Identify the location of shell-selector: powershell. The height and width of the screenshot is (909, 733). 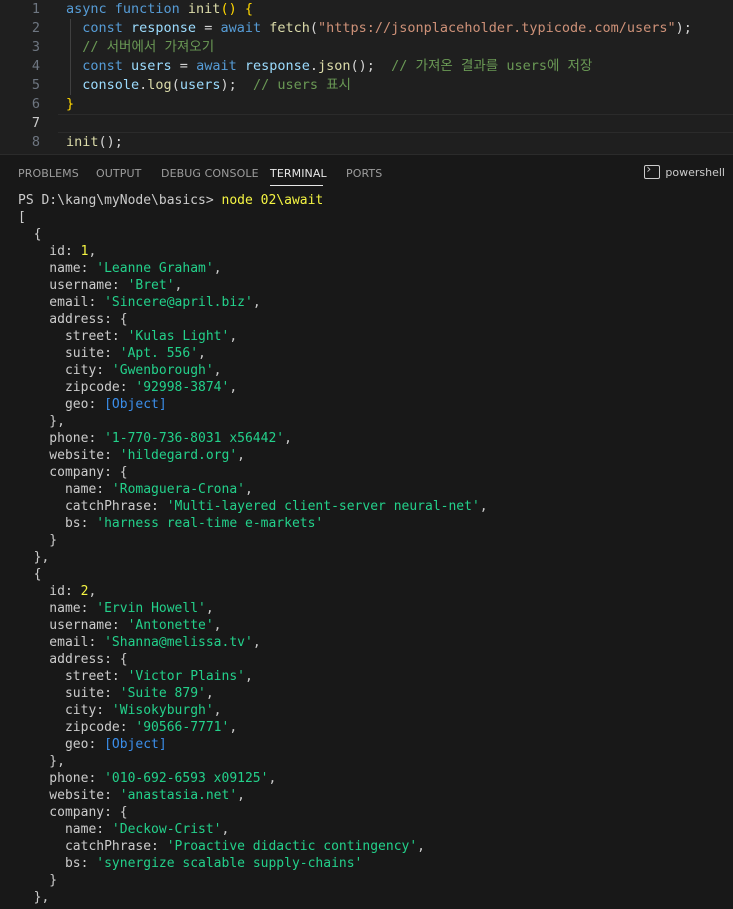
(684, 170).